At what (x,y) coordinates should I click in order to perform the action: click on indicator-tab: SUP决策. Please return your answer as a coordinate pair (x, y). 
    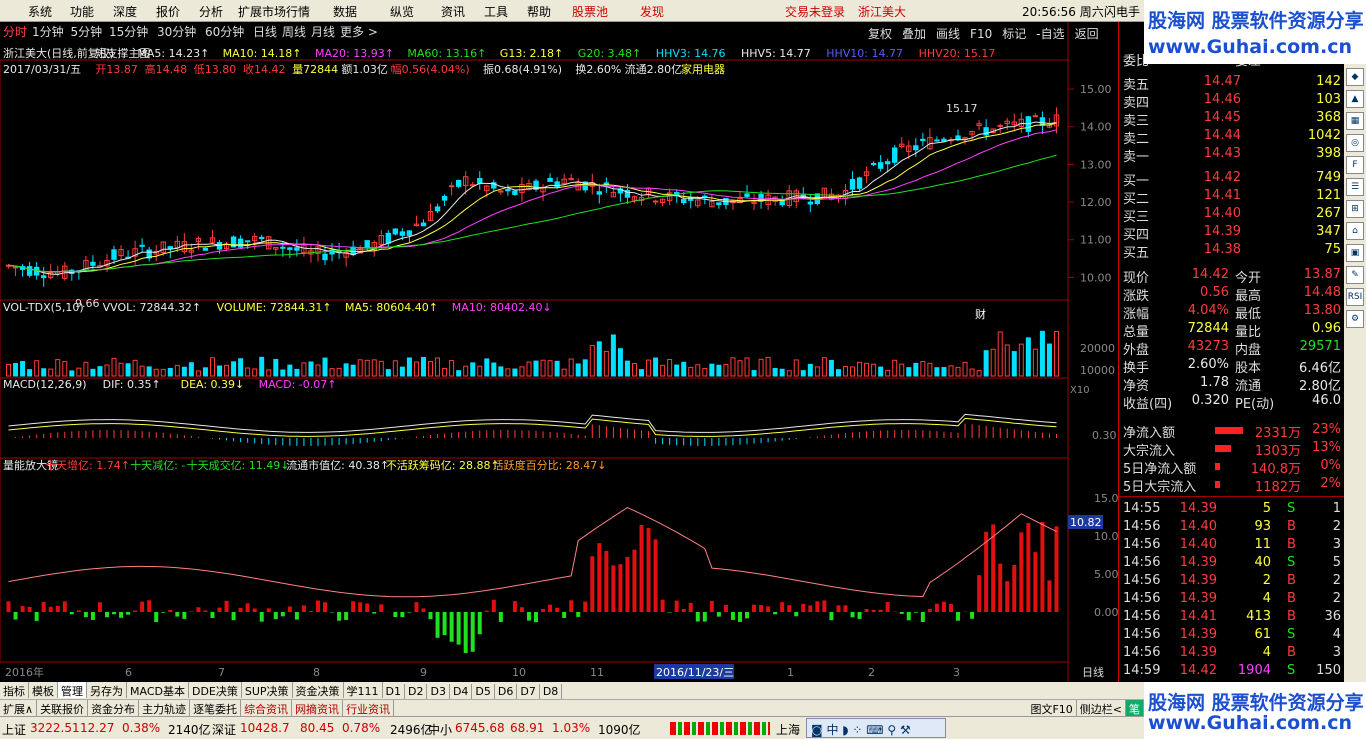
    Looking at the image, I should click on (267, 690).